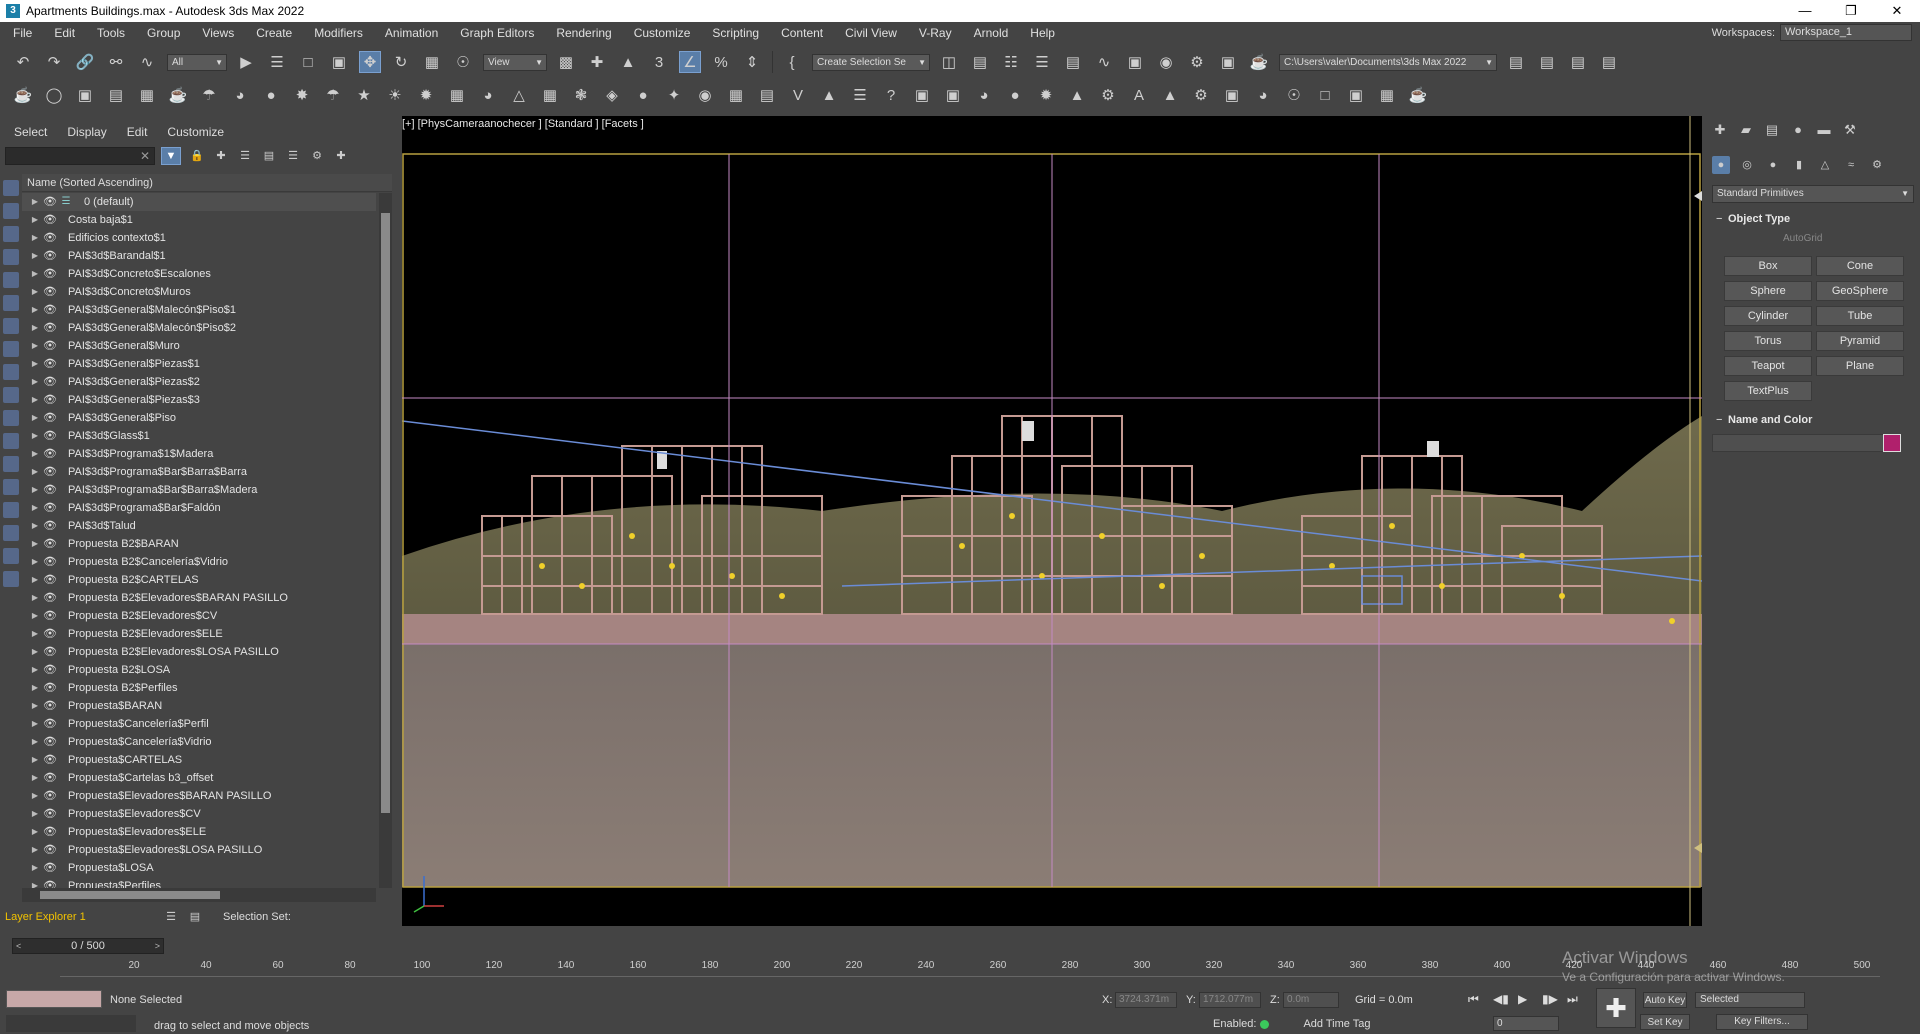 This screenshot has width=1920, height=1034. I want to click on arnold-text-icon: A, so click(1139, 95).